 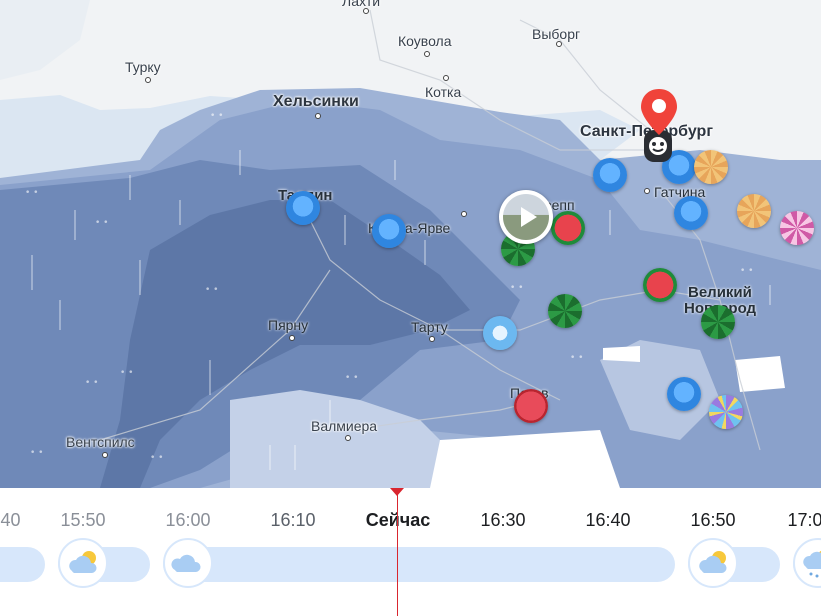 What do you see at coordinates (82, 520) in the screenshot?
I see `time-label: 15:50` at bounding box center [82, 520].